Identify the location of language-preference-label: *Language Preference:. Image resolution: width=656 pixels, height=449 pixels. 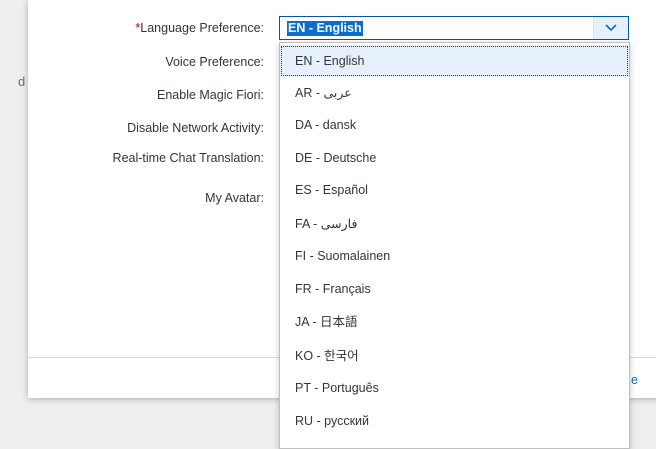
(144, 28).